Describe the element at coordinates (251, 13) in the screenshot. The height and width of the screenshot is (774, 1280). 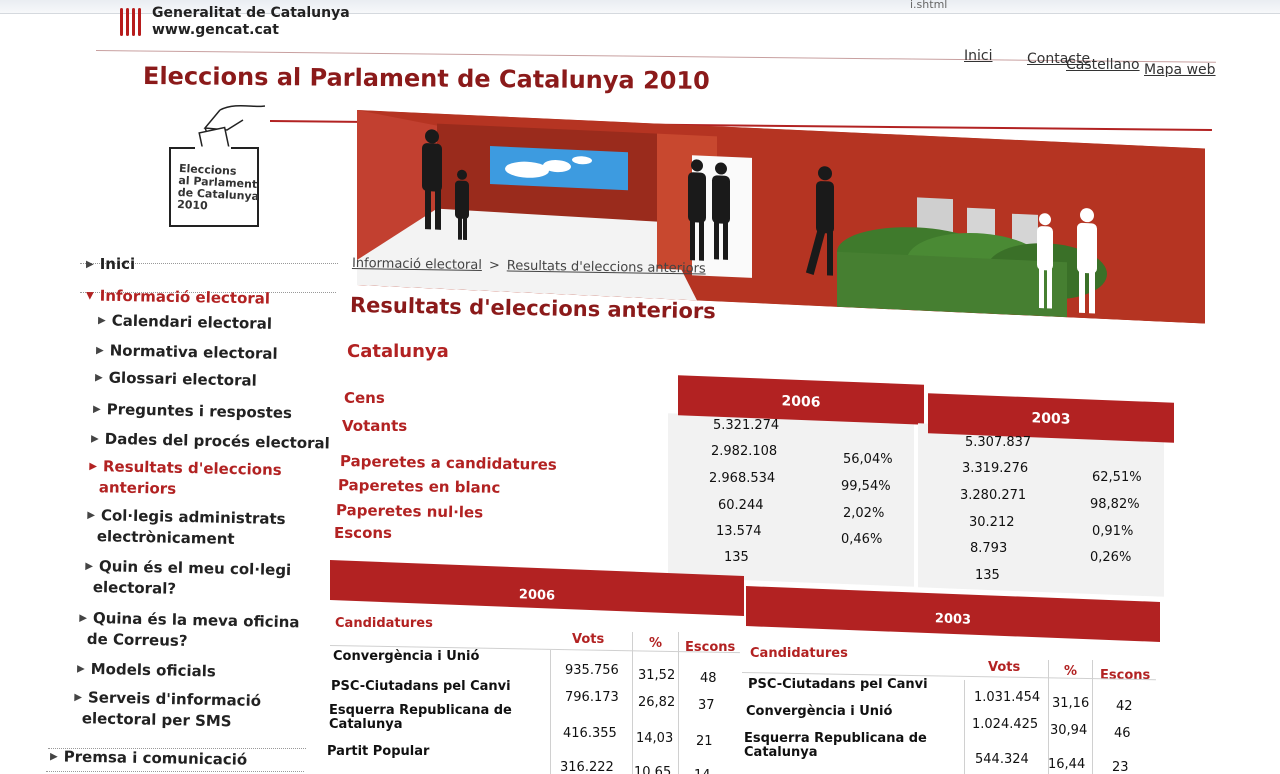
I see `org-name: Generalitat de Catalunya` at that location.